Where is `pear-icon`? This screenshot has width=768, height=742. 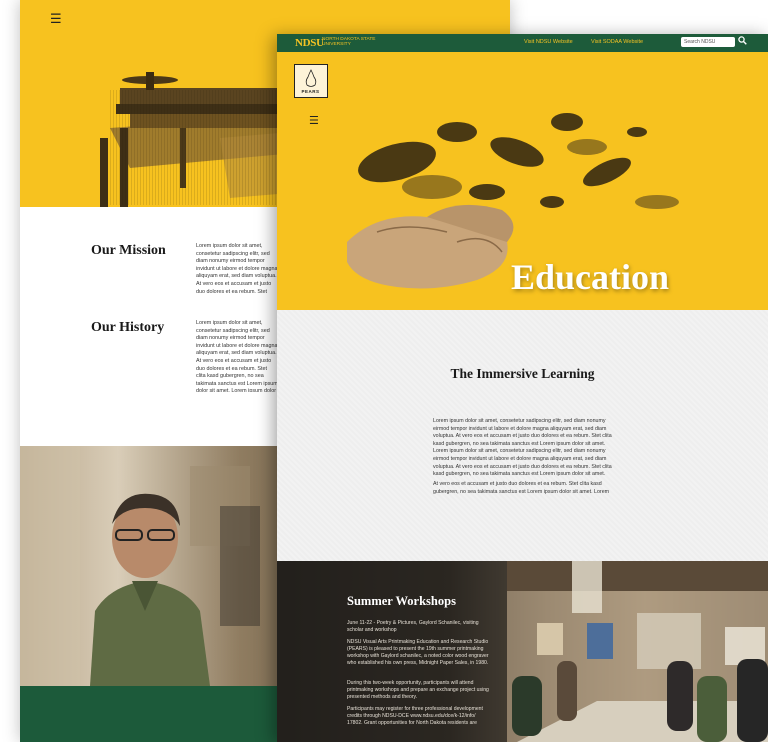 pear-icon is located at coordinates (311, 78).